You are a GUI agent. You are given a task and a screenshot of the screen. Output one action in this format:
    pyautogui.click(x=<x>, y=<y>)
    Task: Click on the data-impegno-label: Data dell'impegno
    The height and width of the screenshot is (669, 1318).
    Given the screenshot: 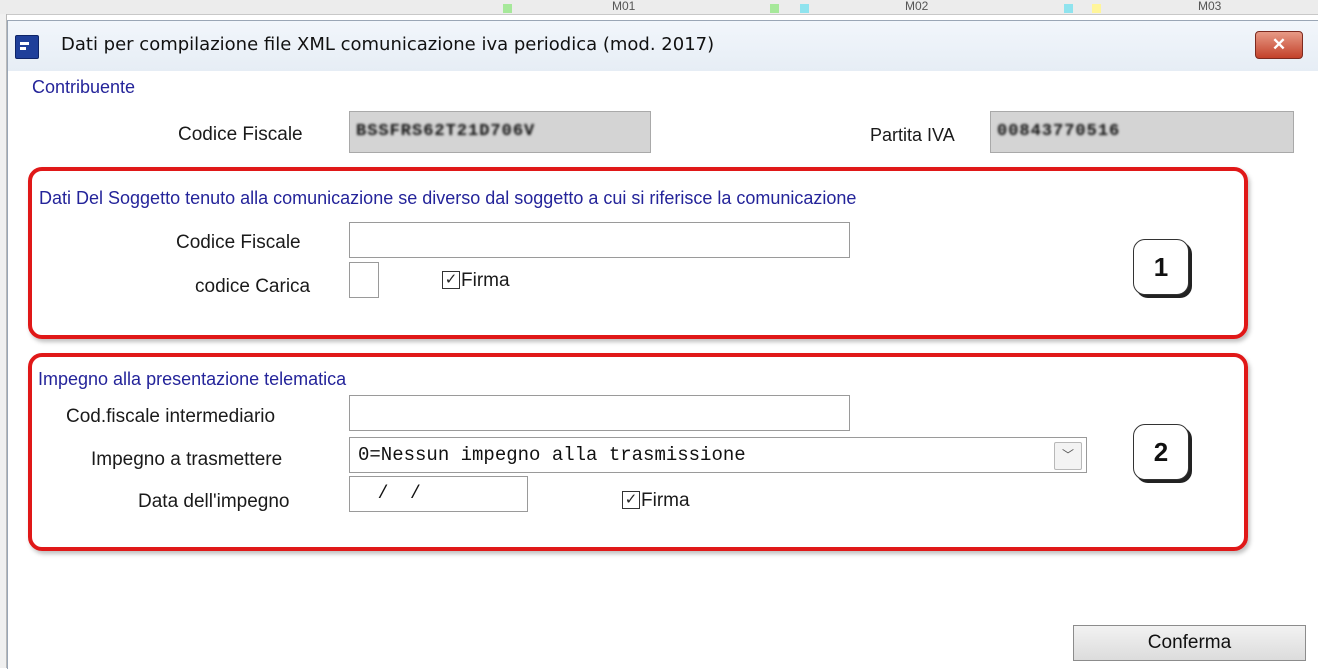 What is the action you would take?
    pyautogui.click(x=214, y=501)
    